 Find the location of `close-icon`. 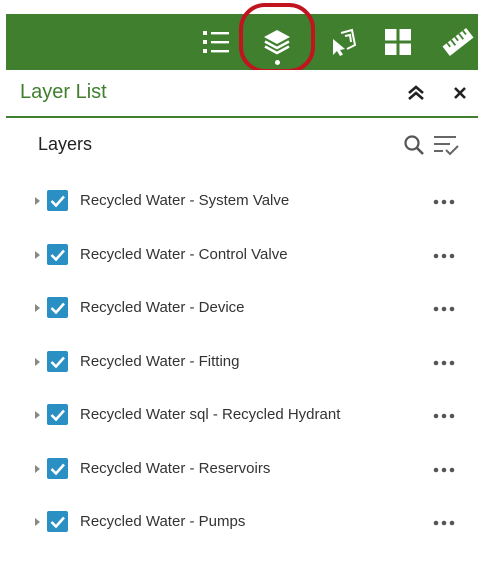

close-icon is located at coordinates (460, 93).